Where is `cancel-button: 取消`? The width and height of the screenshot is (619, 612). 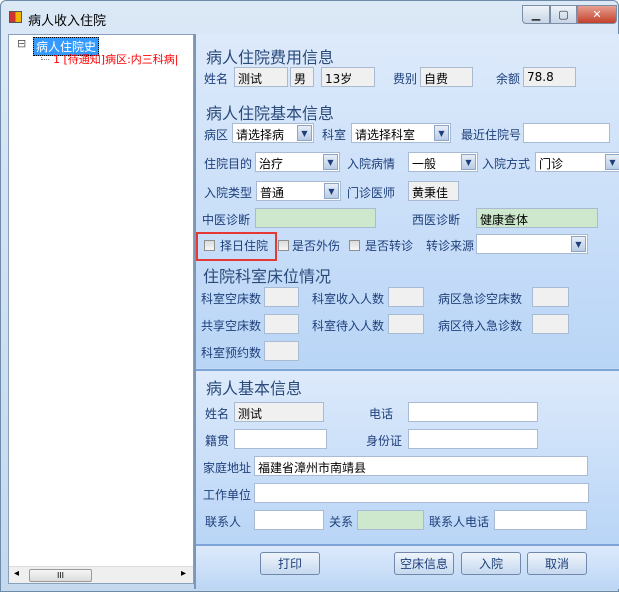
cancel-button: 取消 is located at coordinates (557, 563).